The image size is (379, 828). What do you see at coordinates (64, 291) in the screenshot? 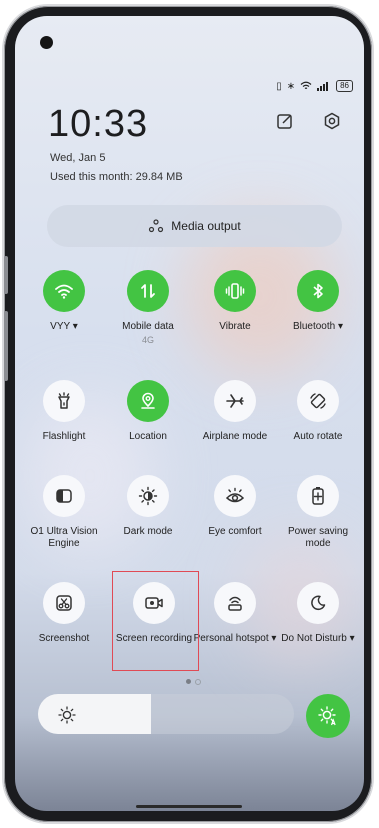
I see `wifi-icon` at bounding box center [64, 291].